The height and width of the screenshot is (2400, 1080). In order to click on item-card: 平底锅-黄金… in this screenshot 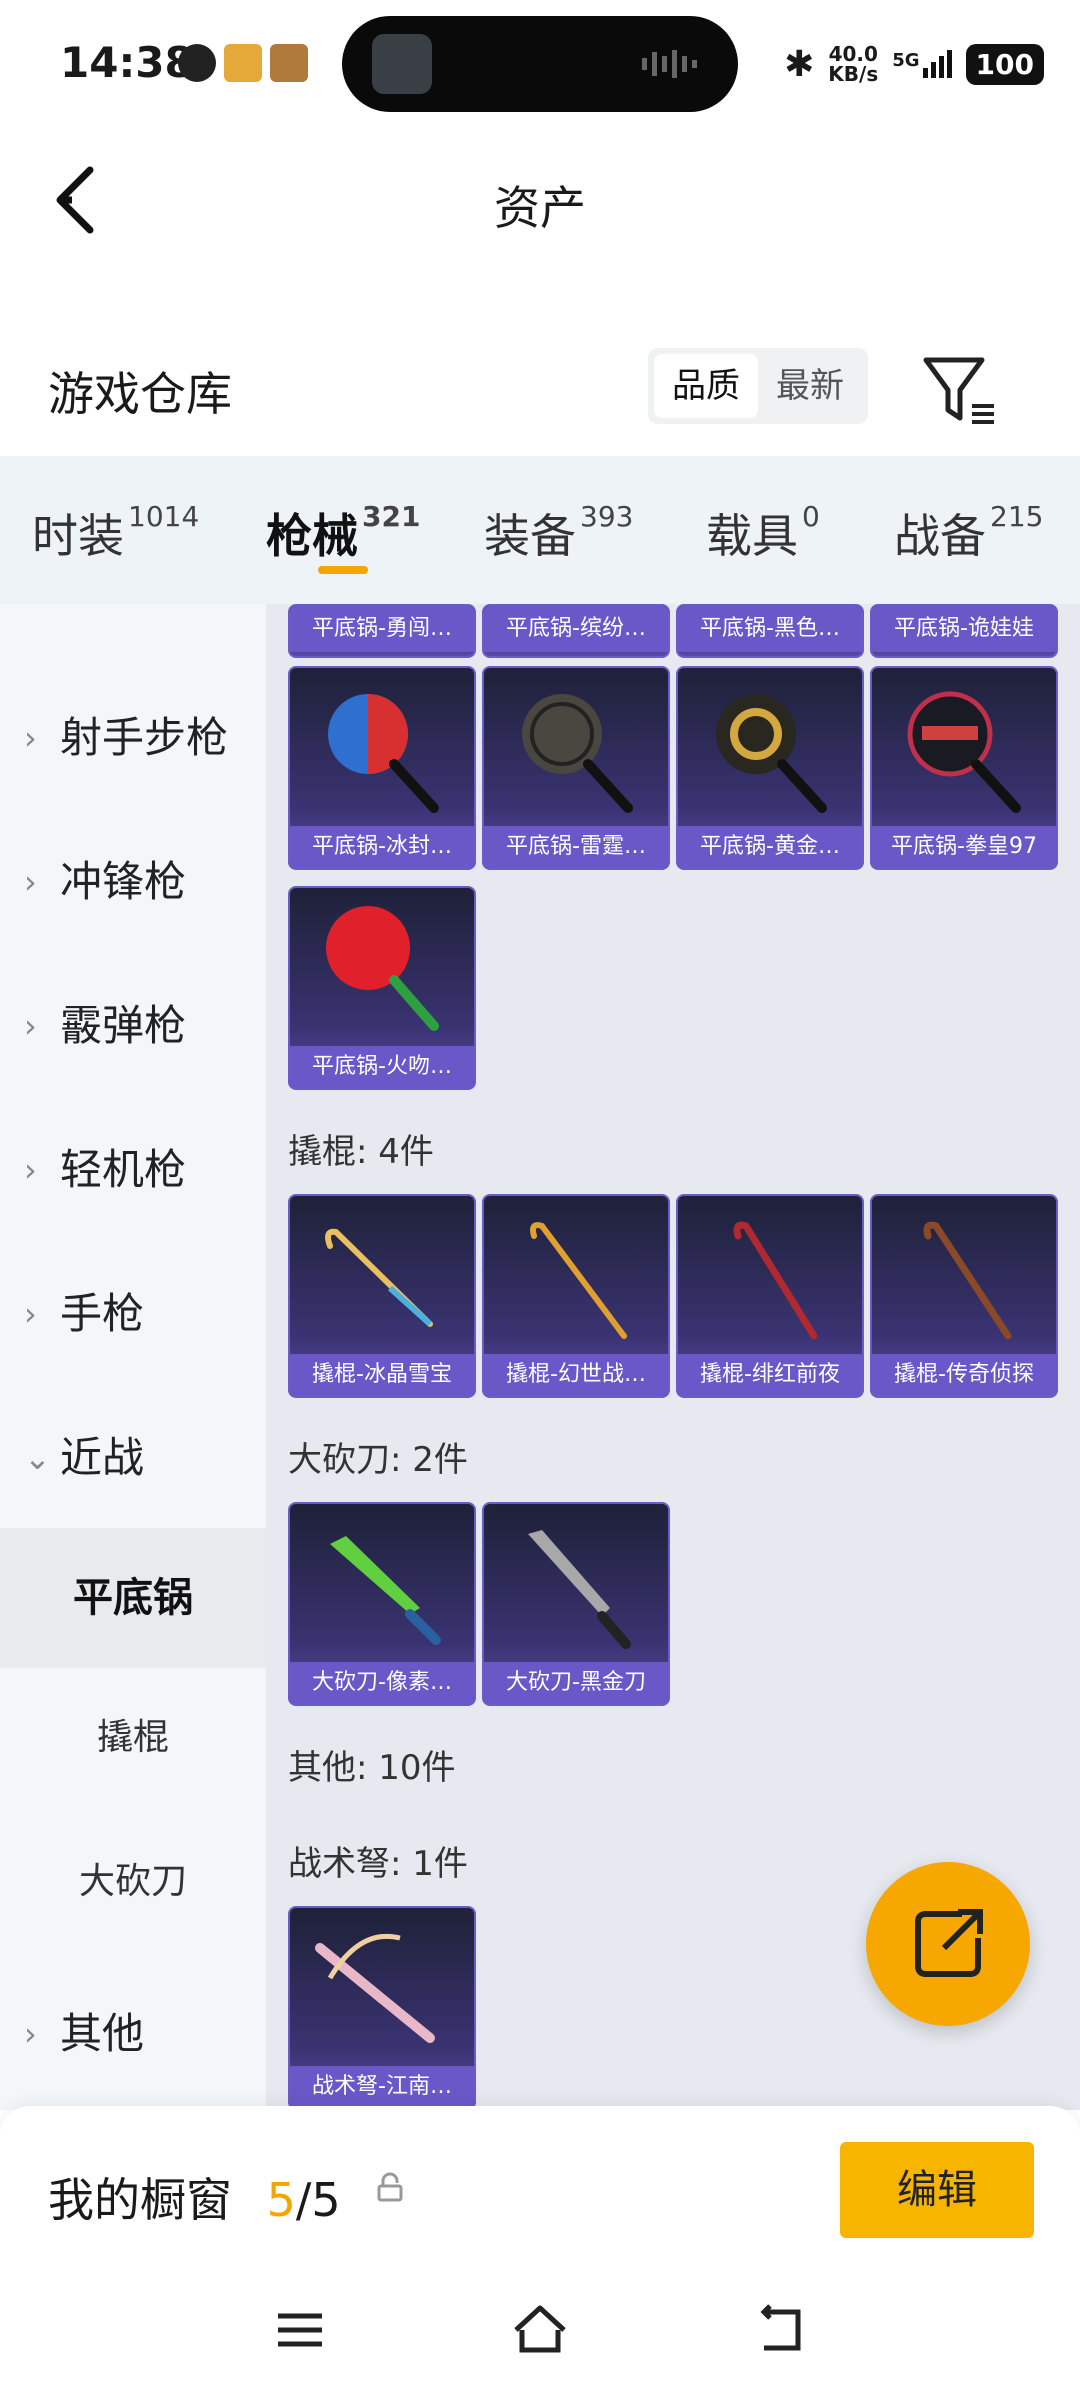, I will do `click(770, 768)`.